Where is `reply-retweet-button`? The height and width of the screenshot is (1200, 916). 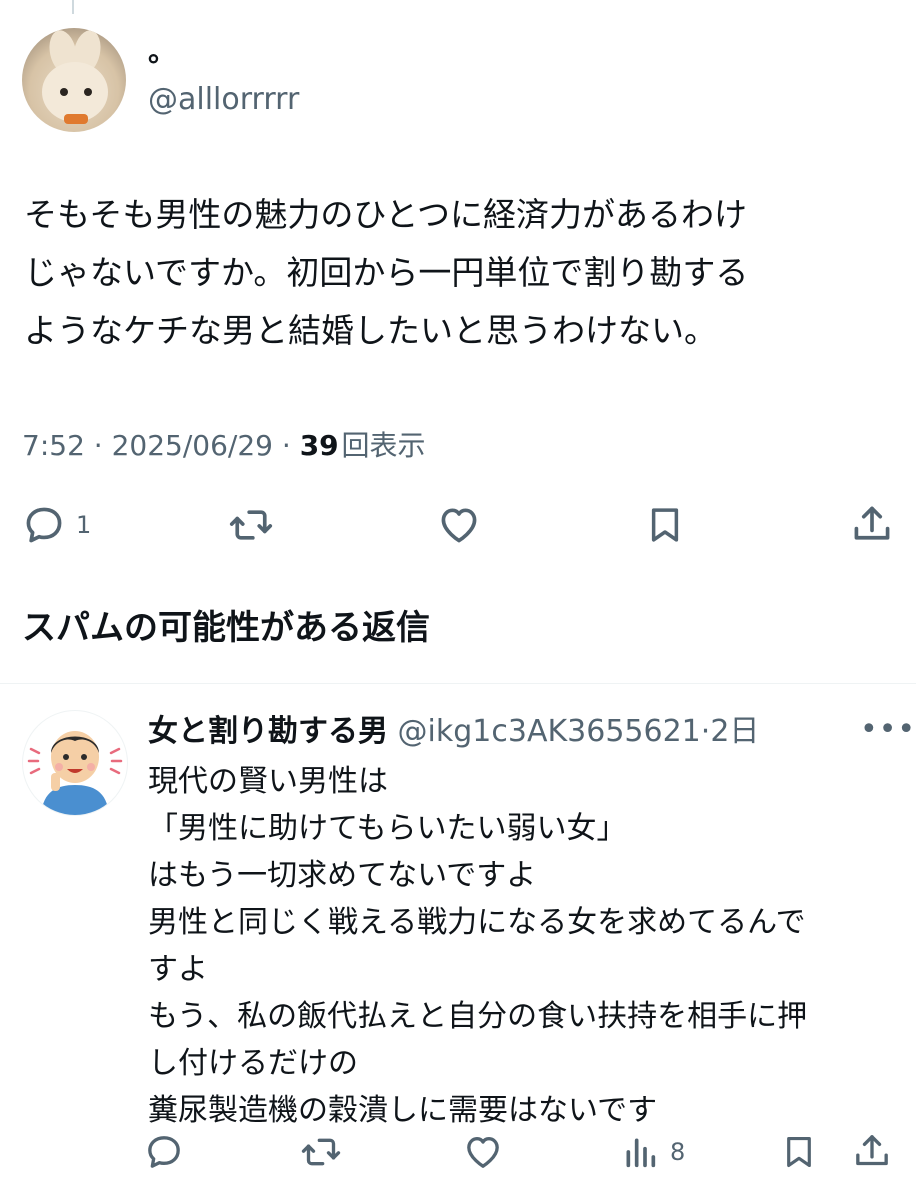
reply-retweet-button is located at coordinates (321, 1152).